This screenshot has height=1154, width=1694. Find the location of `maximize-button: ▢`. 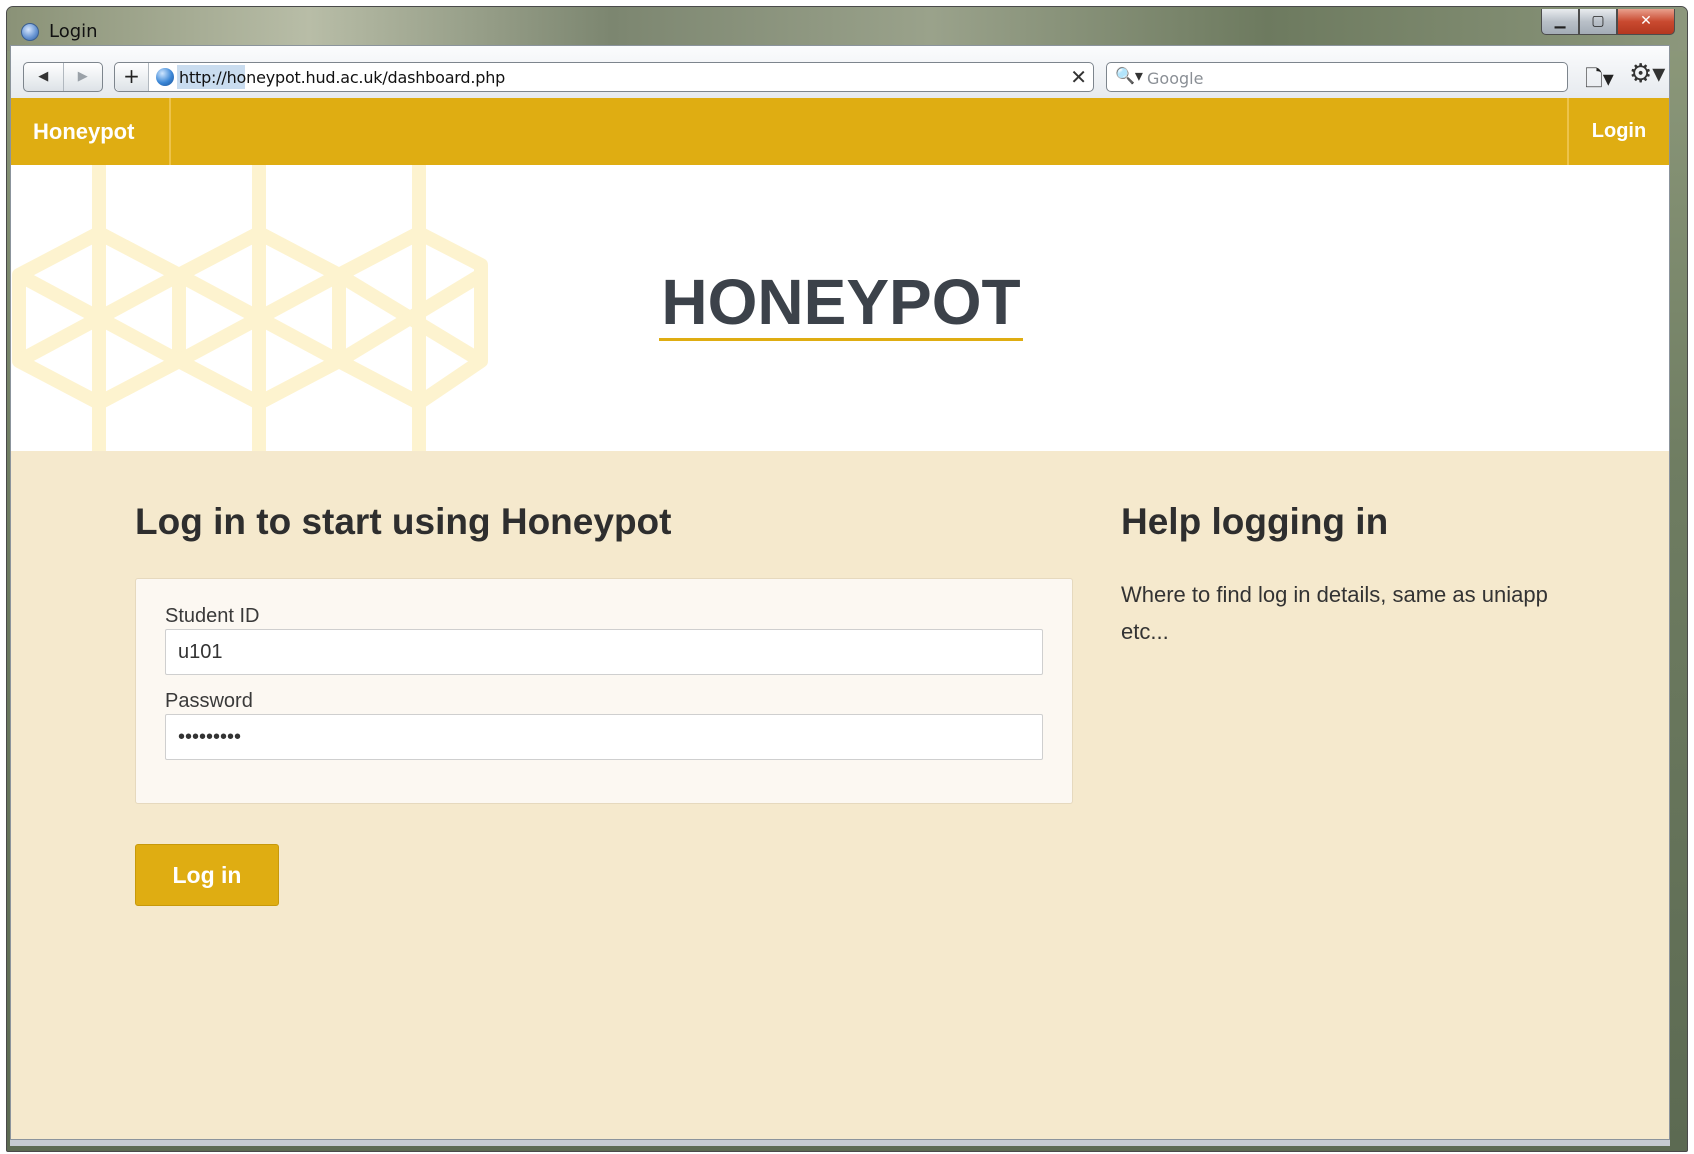

maximize-button: ▢ is located at coordinates (1598, 22).